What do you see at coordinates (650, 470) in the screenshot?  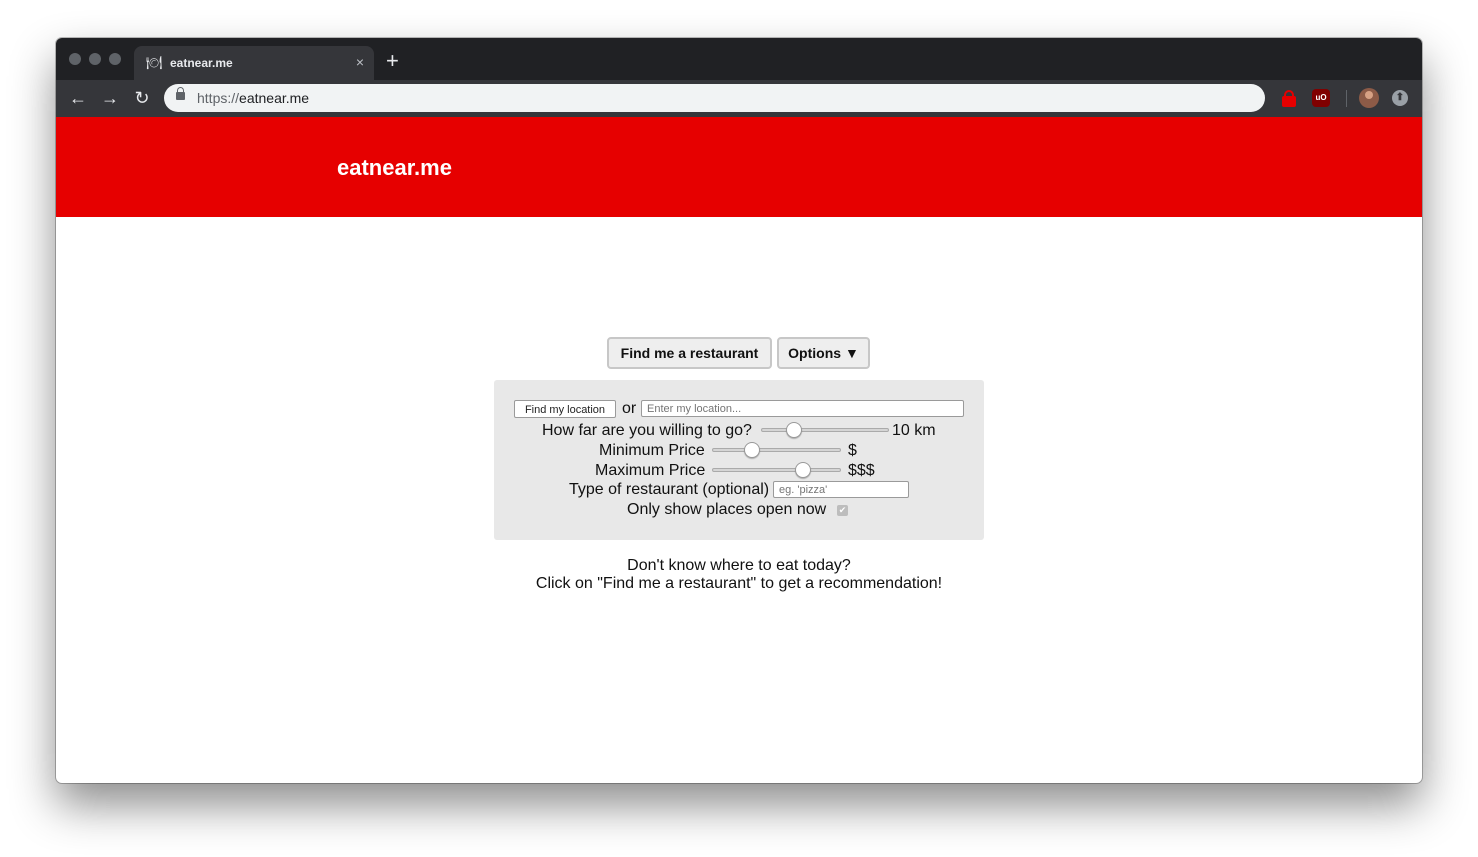 I see `max-price-label: Maximum Price` at bounding box center [650, 470].